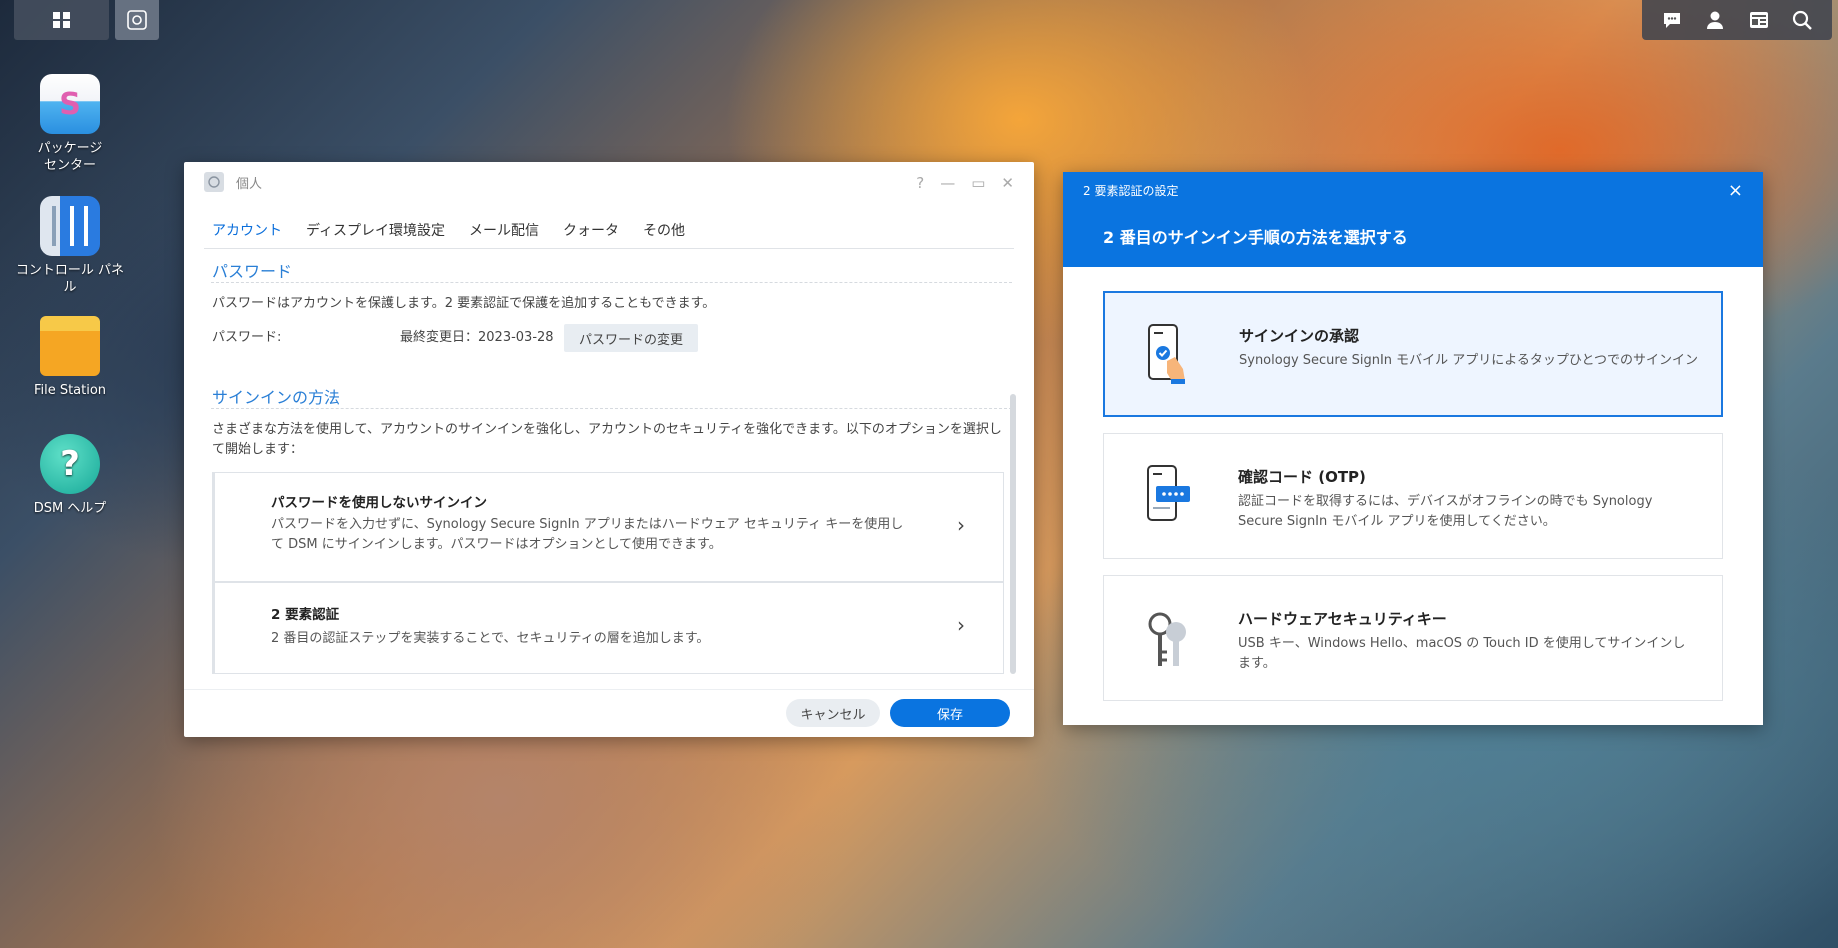 This screenshot has width=1838, height=948. Describe the element at coordinates (1007, 183) in the screenshot. I see `close-button: ✕` at that location.